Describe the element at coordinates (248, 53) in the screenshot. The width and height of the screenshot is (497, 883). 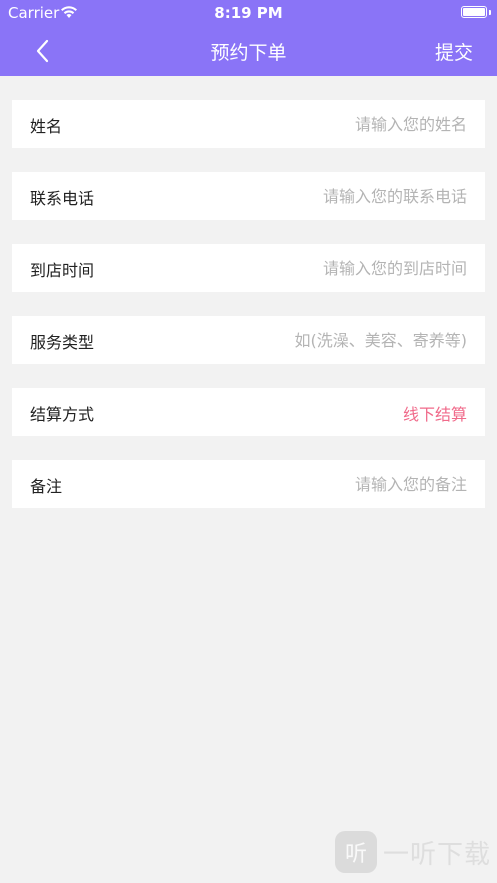
I see `page-title: 预约下单` at that location.